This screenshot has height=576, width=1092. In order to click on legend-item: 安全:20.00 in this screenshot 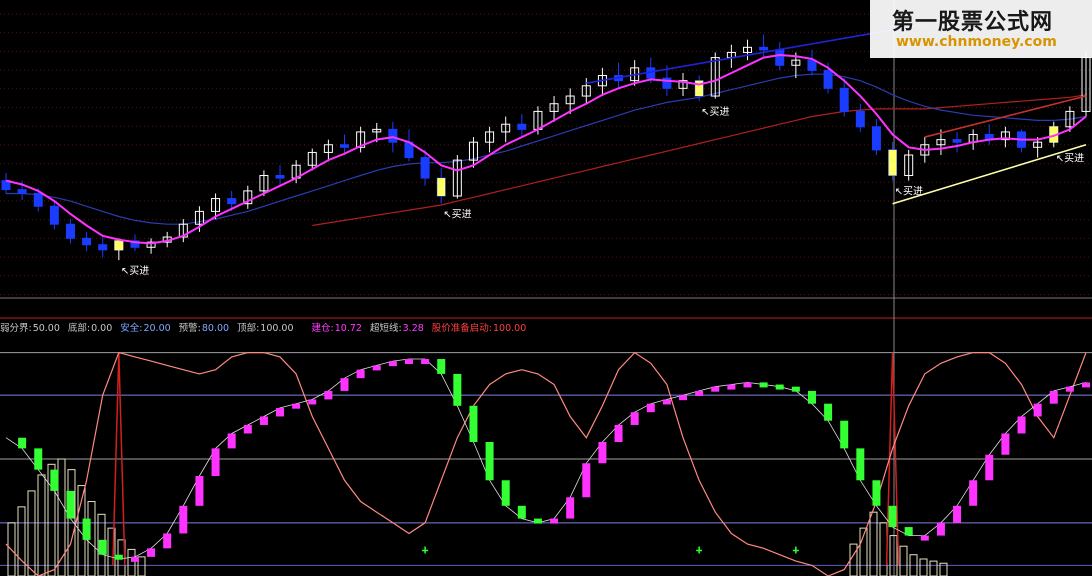, I will do `click(147, 328)`.